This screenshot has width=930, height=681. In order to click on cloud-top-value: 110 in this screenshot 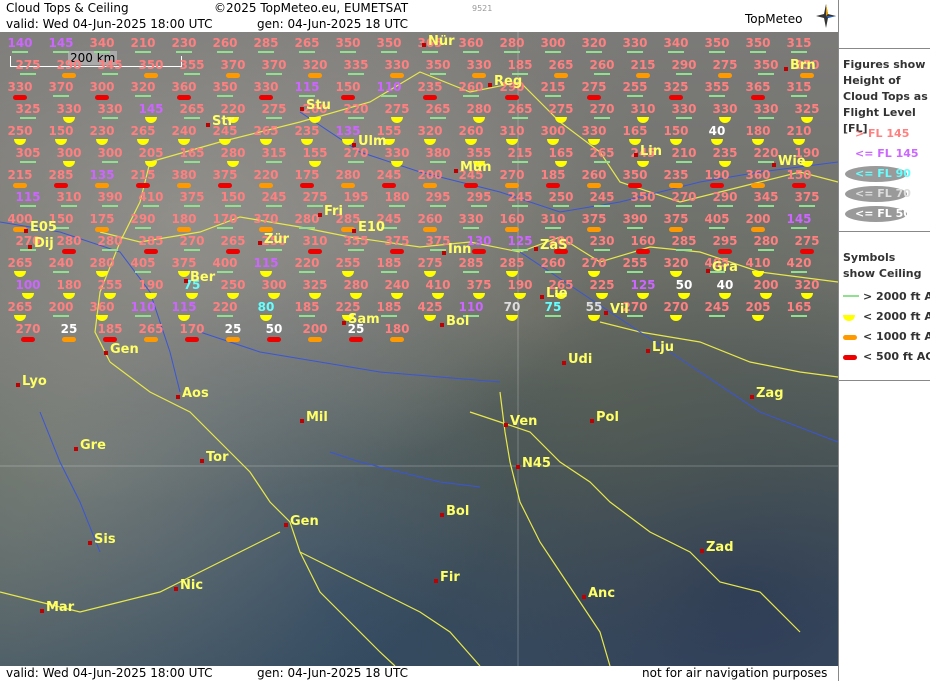, I will do `click(389, 87)`.